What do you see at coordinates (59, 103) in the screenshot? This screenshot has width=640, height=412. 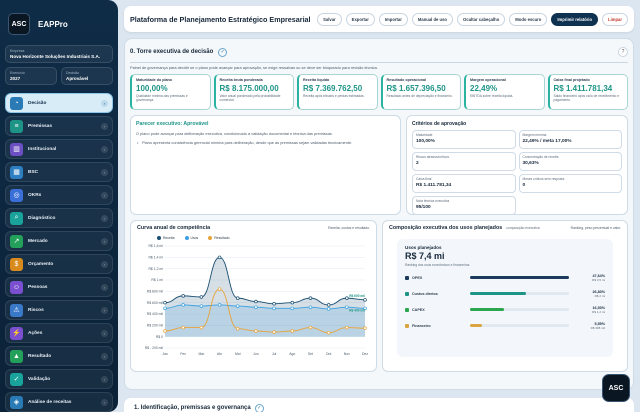 I see `sidebar-item-decis-o: ◔ Decisão ›` at bounding box center [59, 103].